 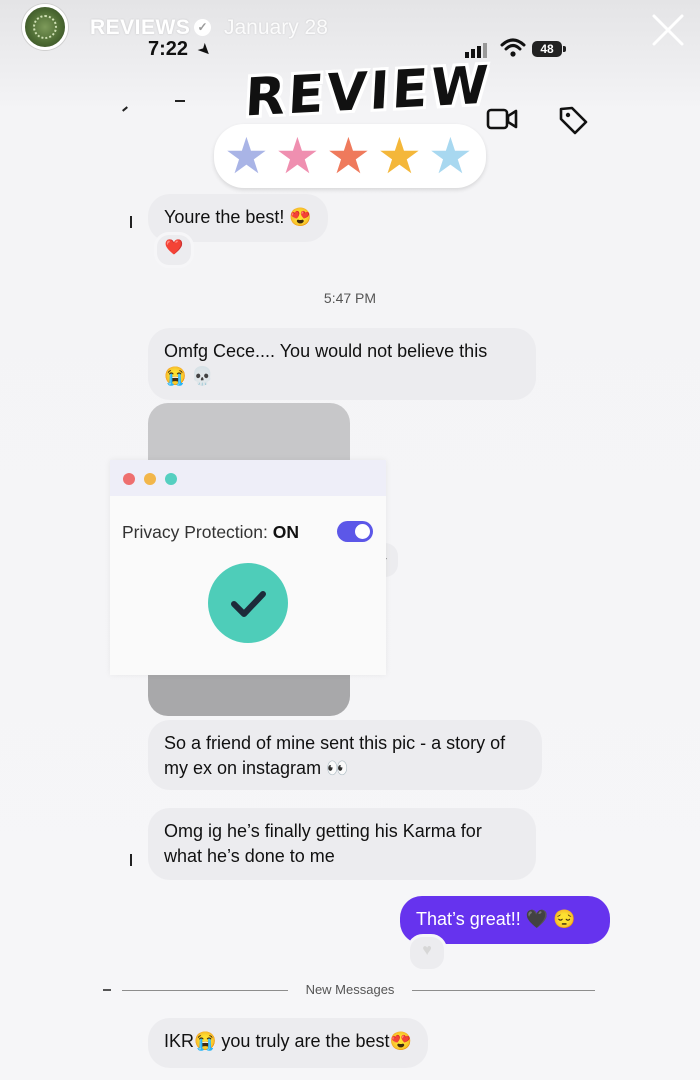 I want to click on tag-icon, so click(x=573, y=122).